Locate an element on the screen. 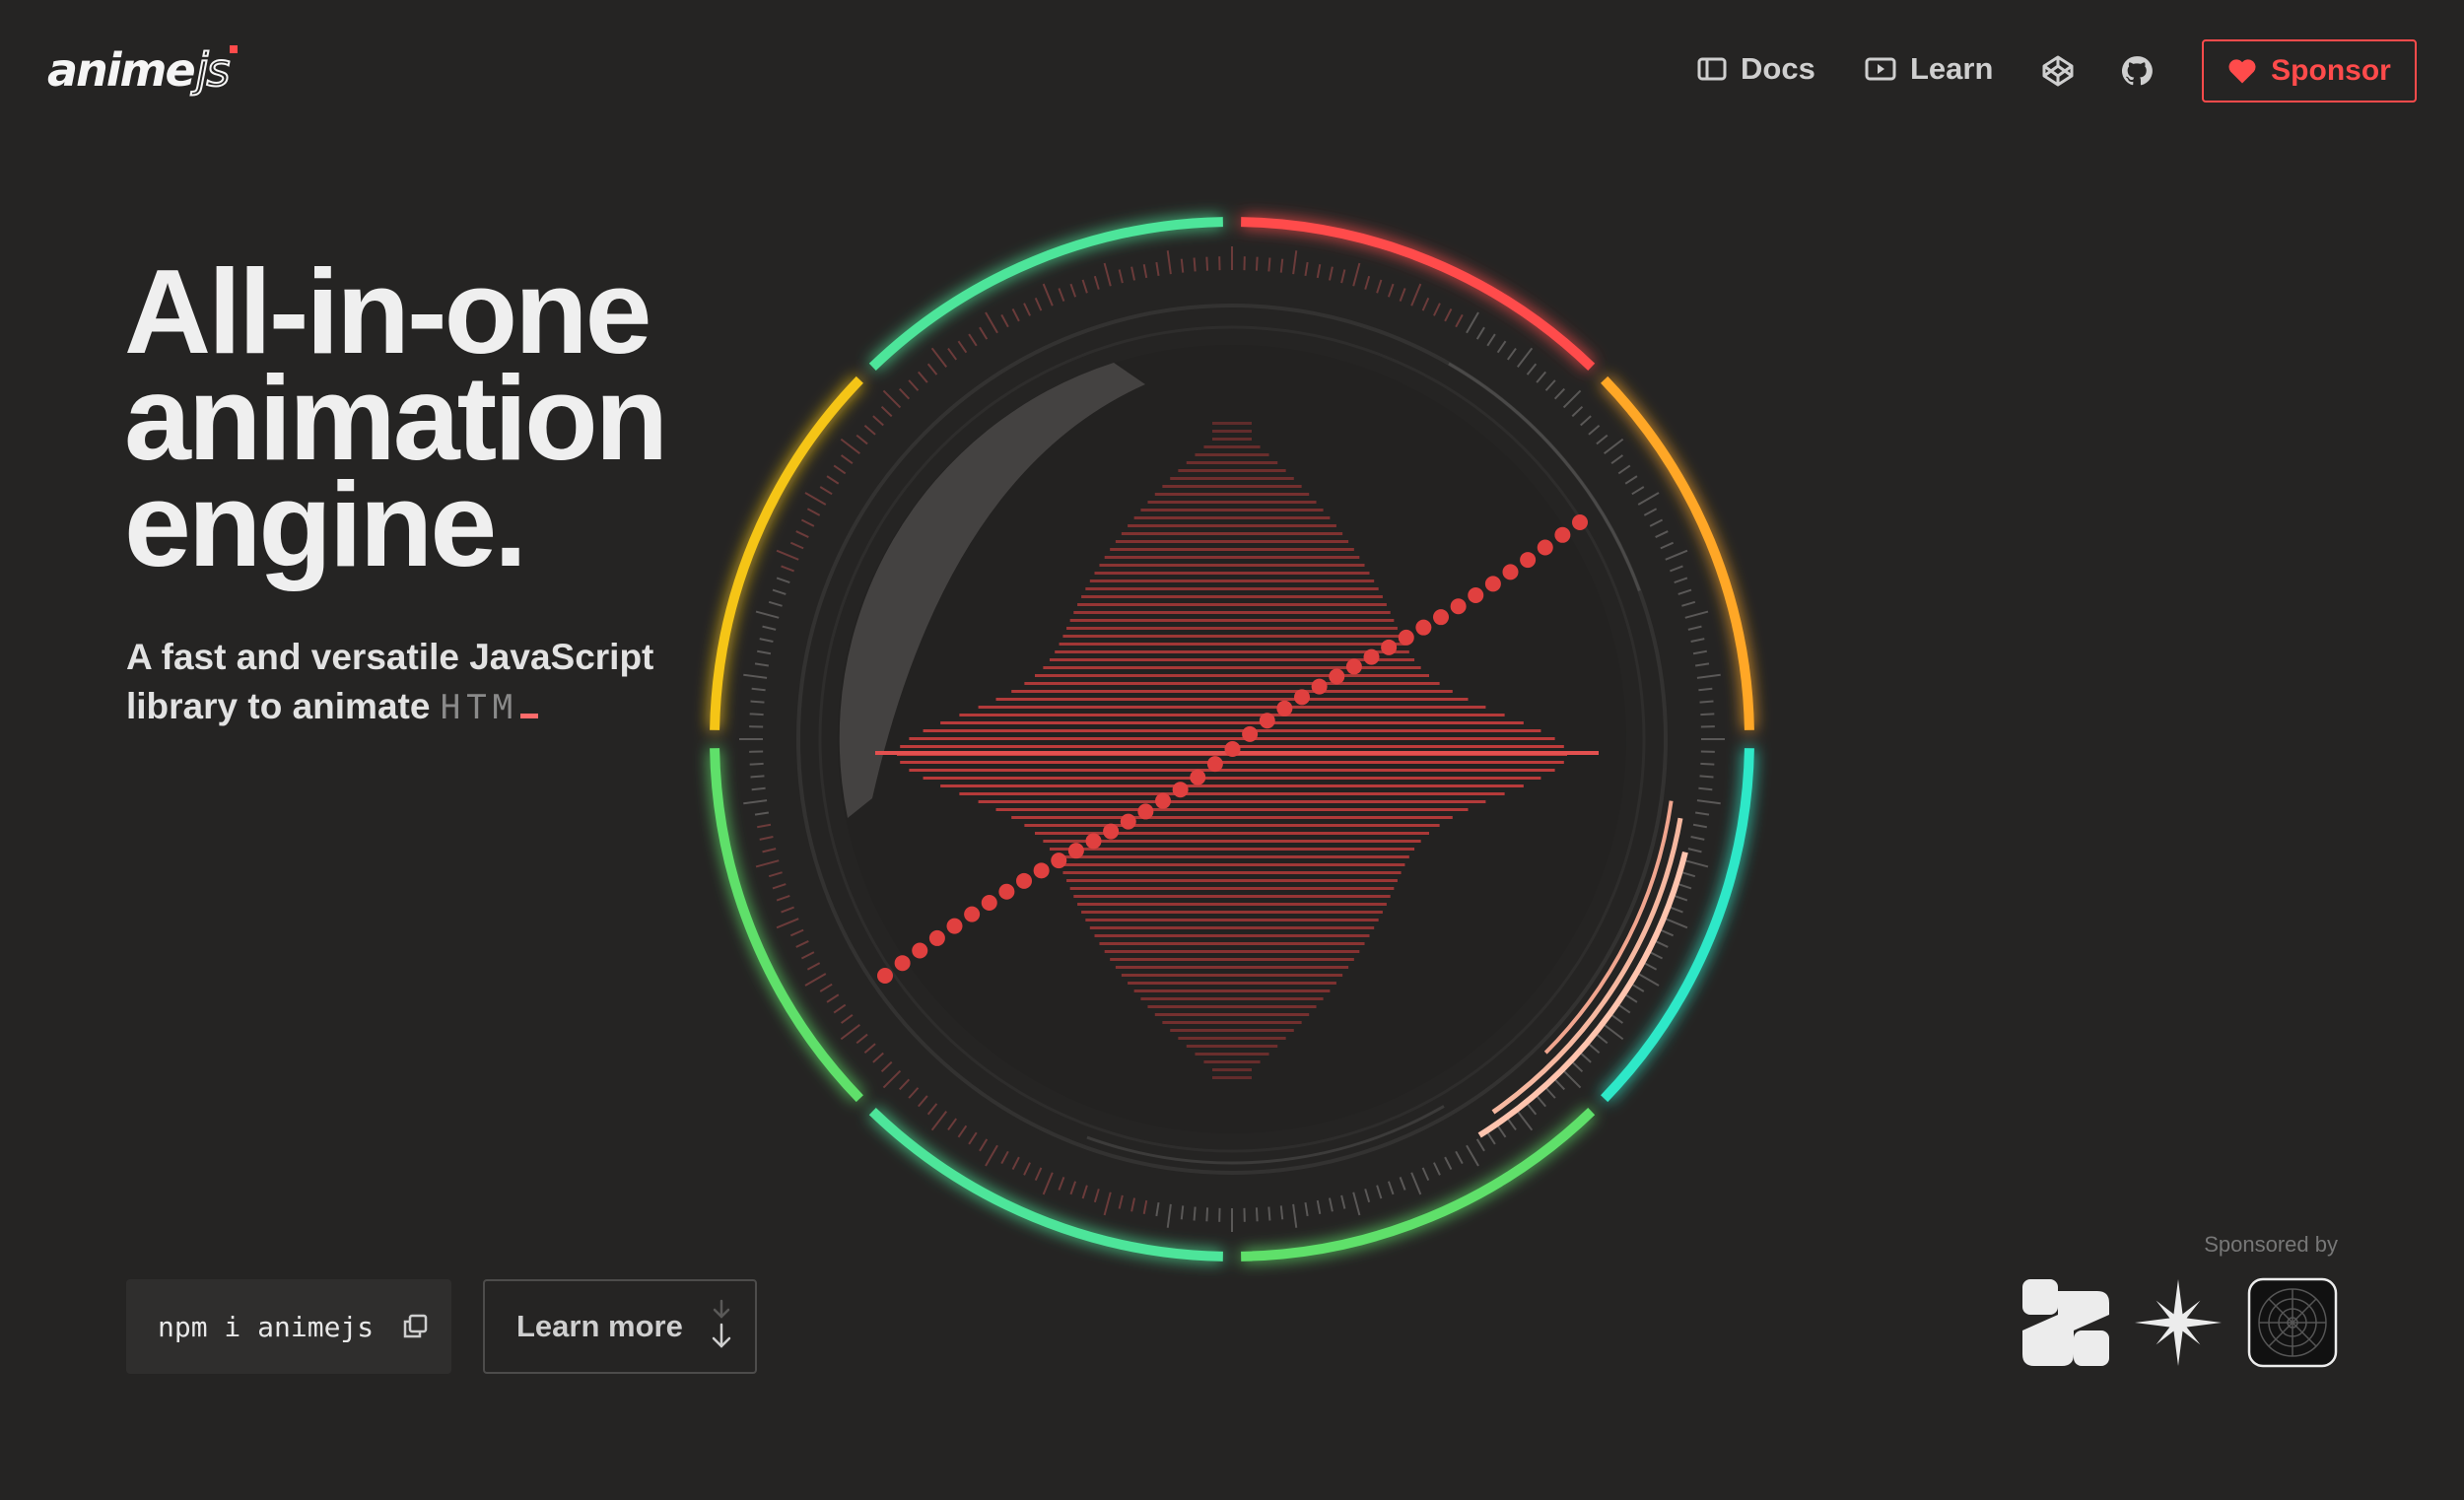 This screenshot has width=2464, height=1500. install-command: npm i animejs is located at coordinates (266, 1326).